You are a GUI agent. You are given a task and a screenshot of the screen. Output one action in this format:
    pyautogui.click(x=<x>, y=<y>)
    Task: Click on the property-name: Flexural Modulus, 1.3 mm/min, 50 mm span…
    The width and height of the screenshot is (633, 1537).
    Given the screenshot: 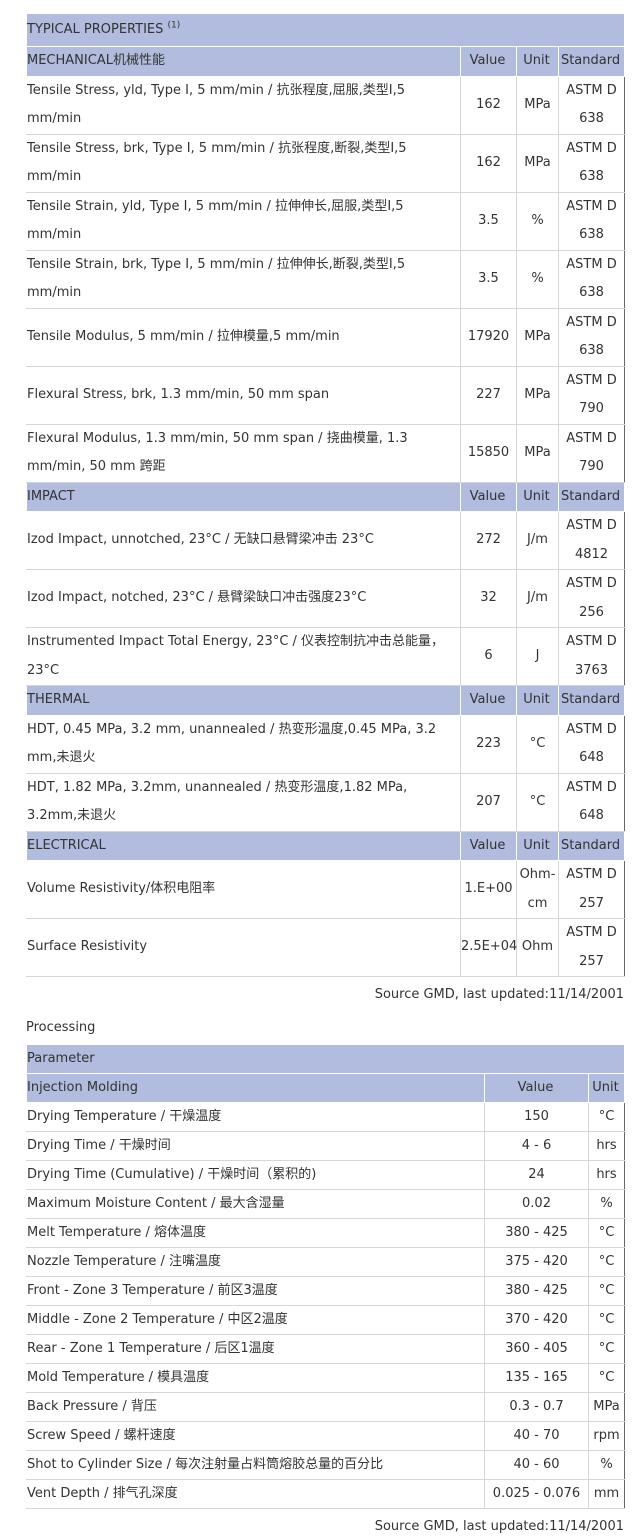 What is the action you would take?
    pyautogui.click(x=243, y=453)
    